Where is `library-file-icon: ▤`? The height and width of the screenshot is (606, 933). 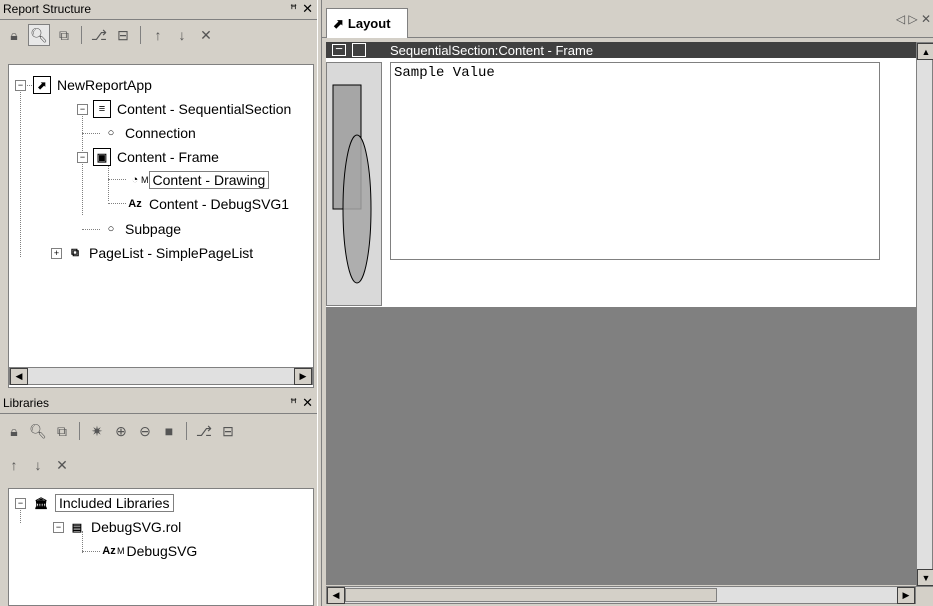
library-file-icon: ▤ is located at coordinates (77, 527).